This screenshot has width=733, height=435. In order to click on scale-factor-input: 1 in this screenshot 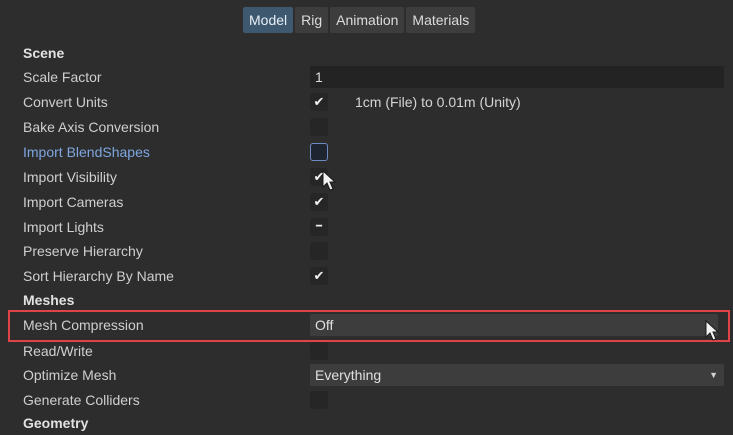, I will do `click(517, 77)`.